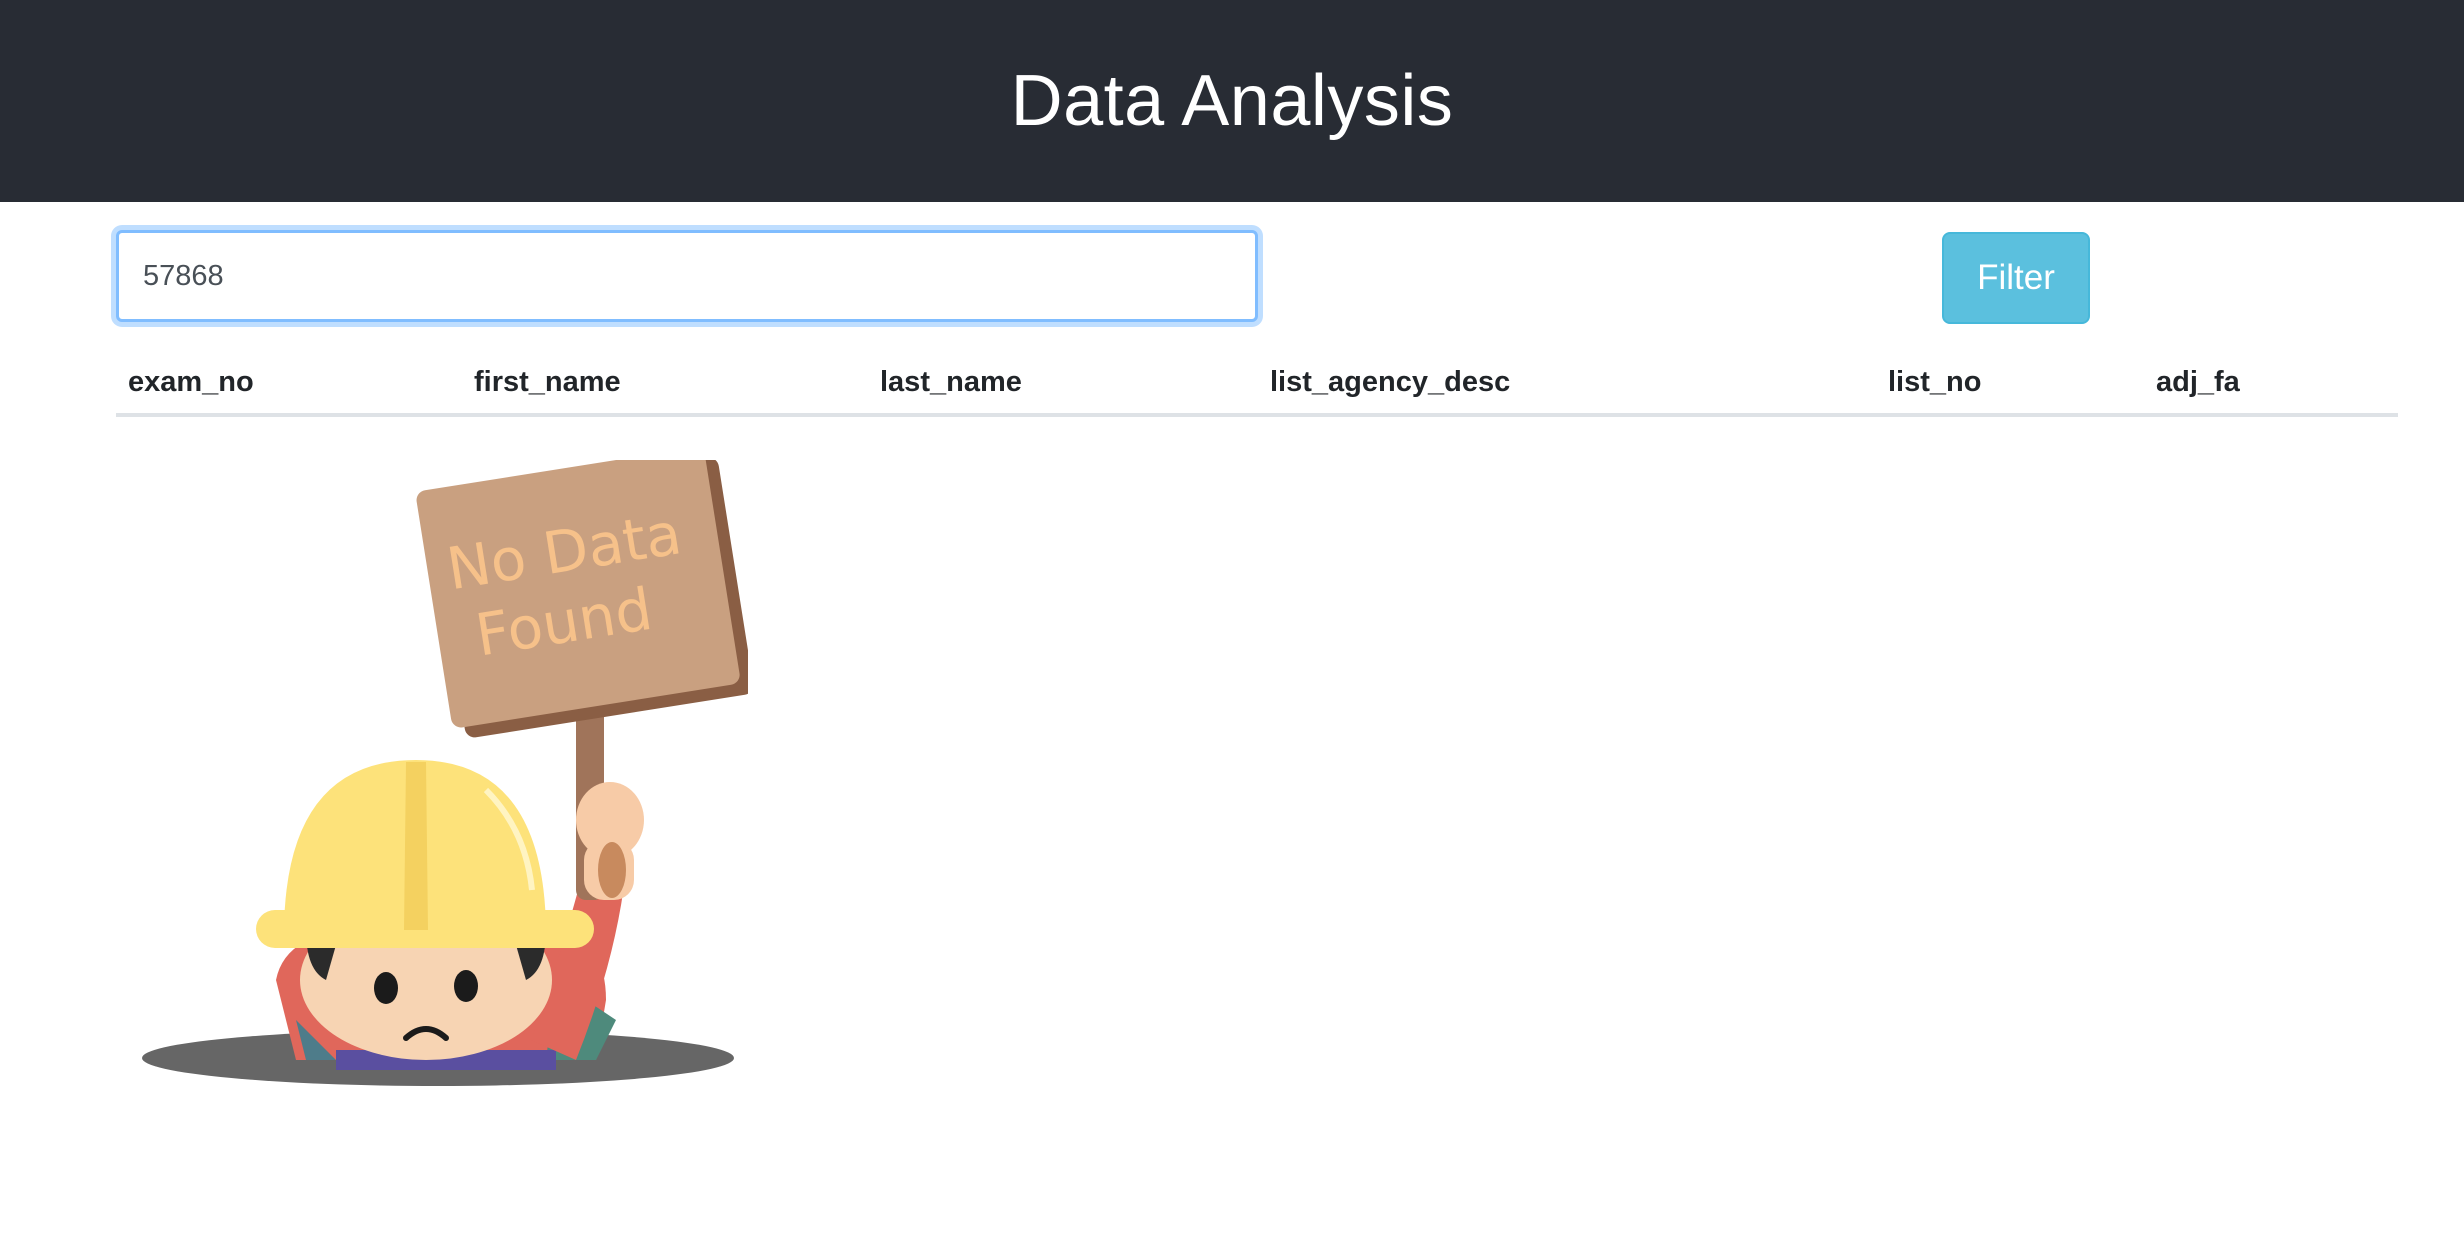 Image resolution: width=2464 pixels, height=1238 pixels. I want to click on search-input, so click(687, 276).